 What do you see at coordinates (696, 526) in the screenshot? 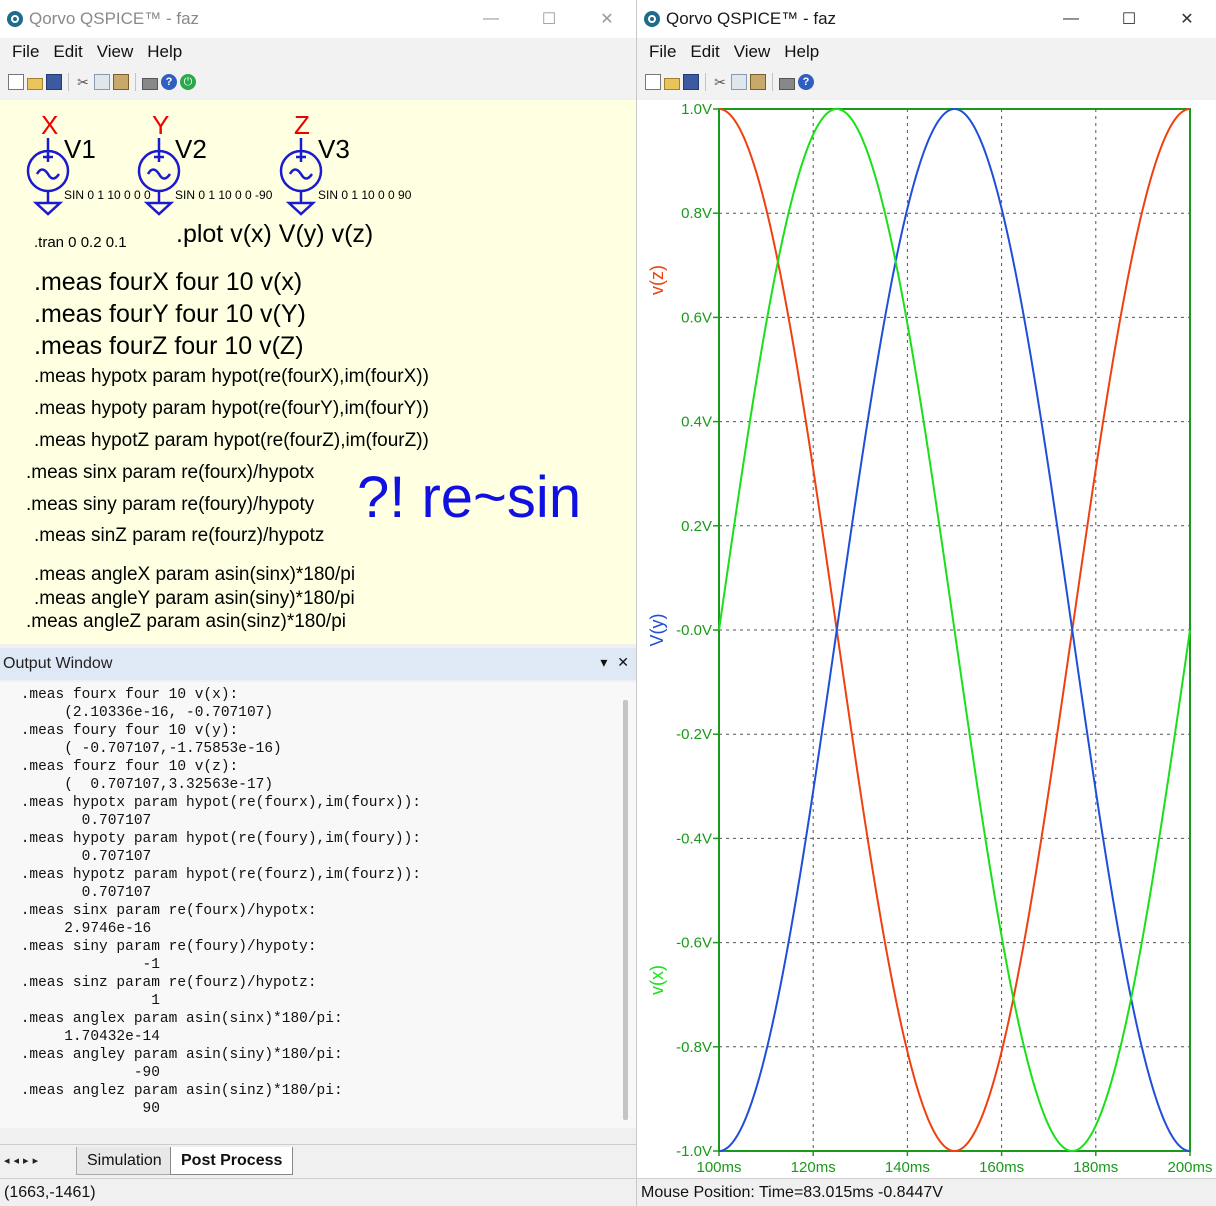
I see `y-tick-label: 0.2V` at bounding box center [696, 526].